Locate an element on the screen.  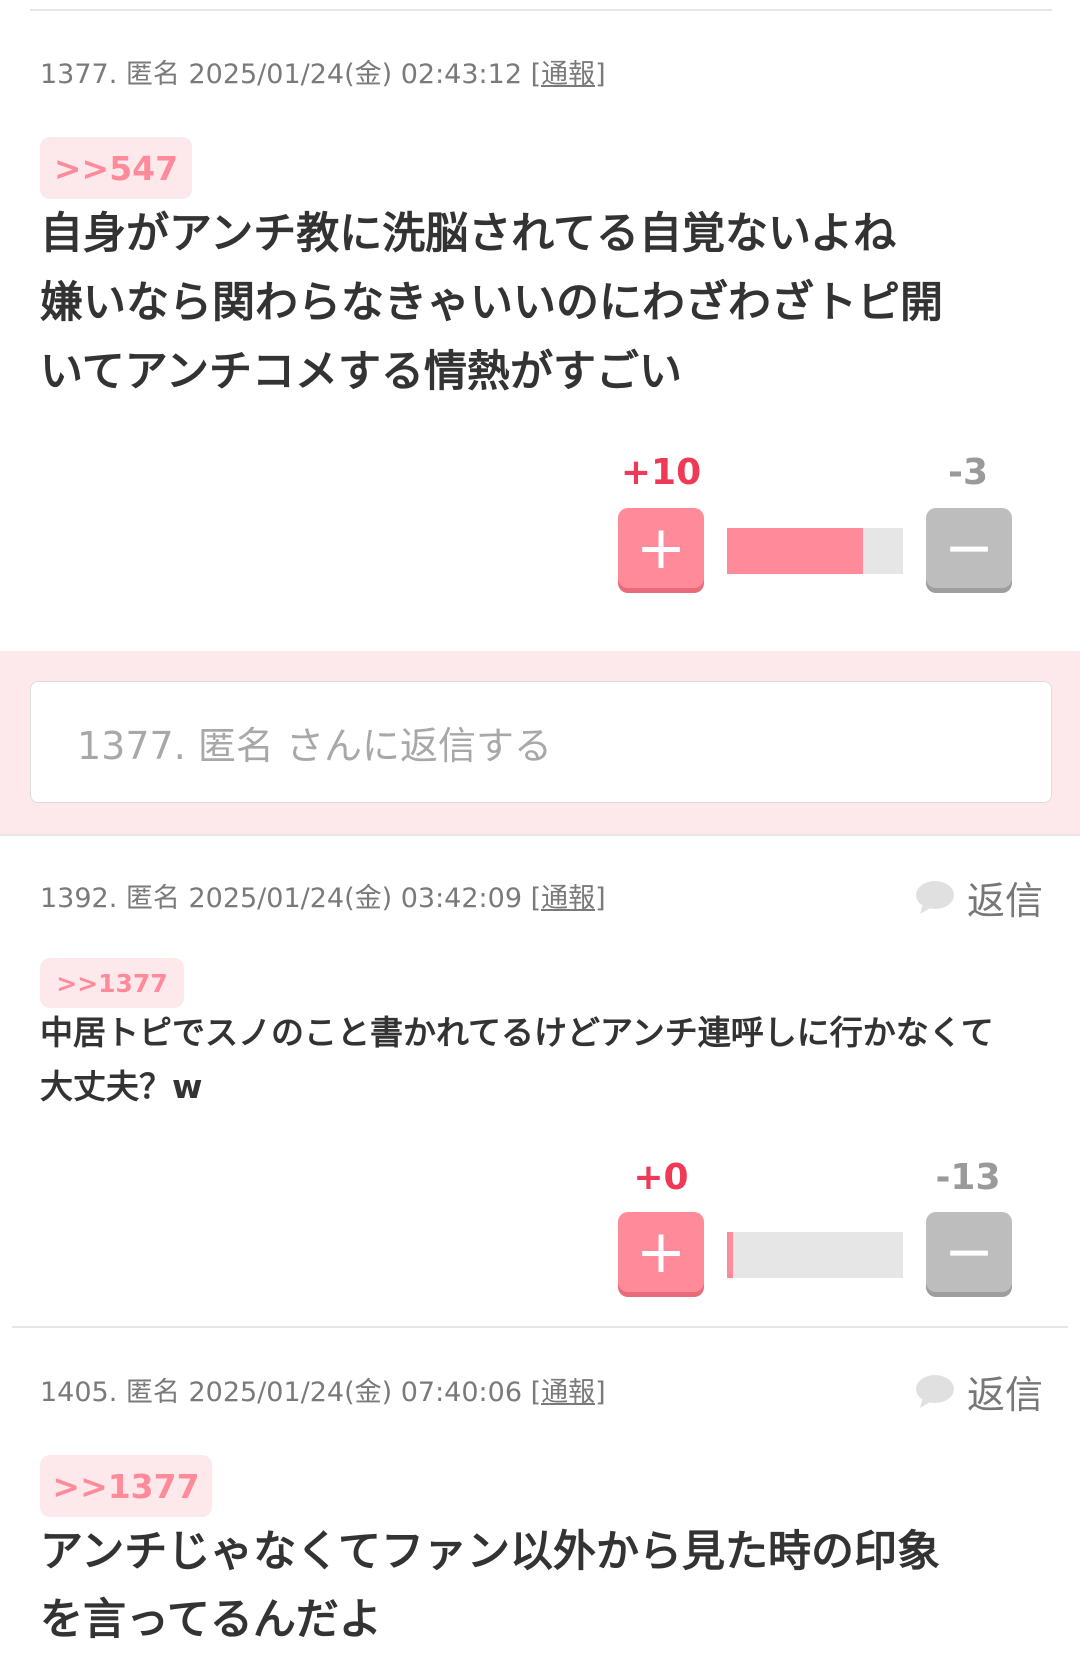
reply-form-area: 1377. 匿名 さんに返信する is located at coordinates (540, 742).